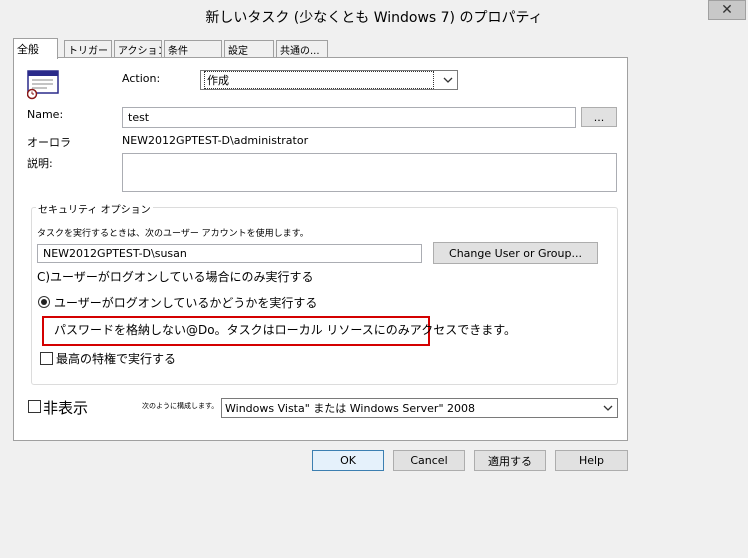 Image resolution: width=748 pixels, height=558 pixels. Describe the element at coordinates (285, 329) in the screenshot. I see `no-password-label: パスワードを格納しない@Do。タスクはローカル リソースにのみアクセスできます。` at that location.